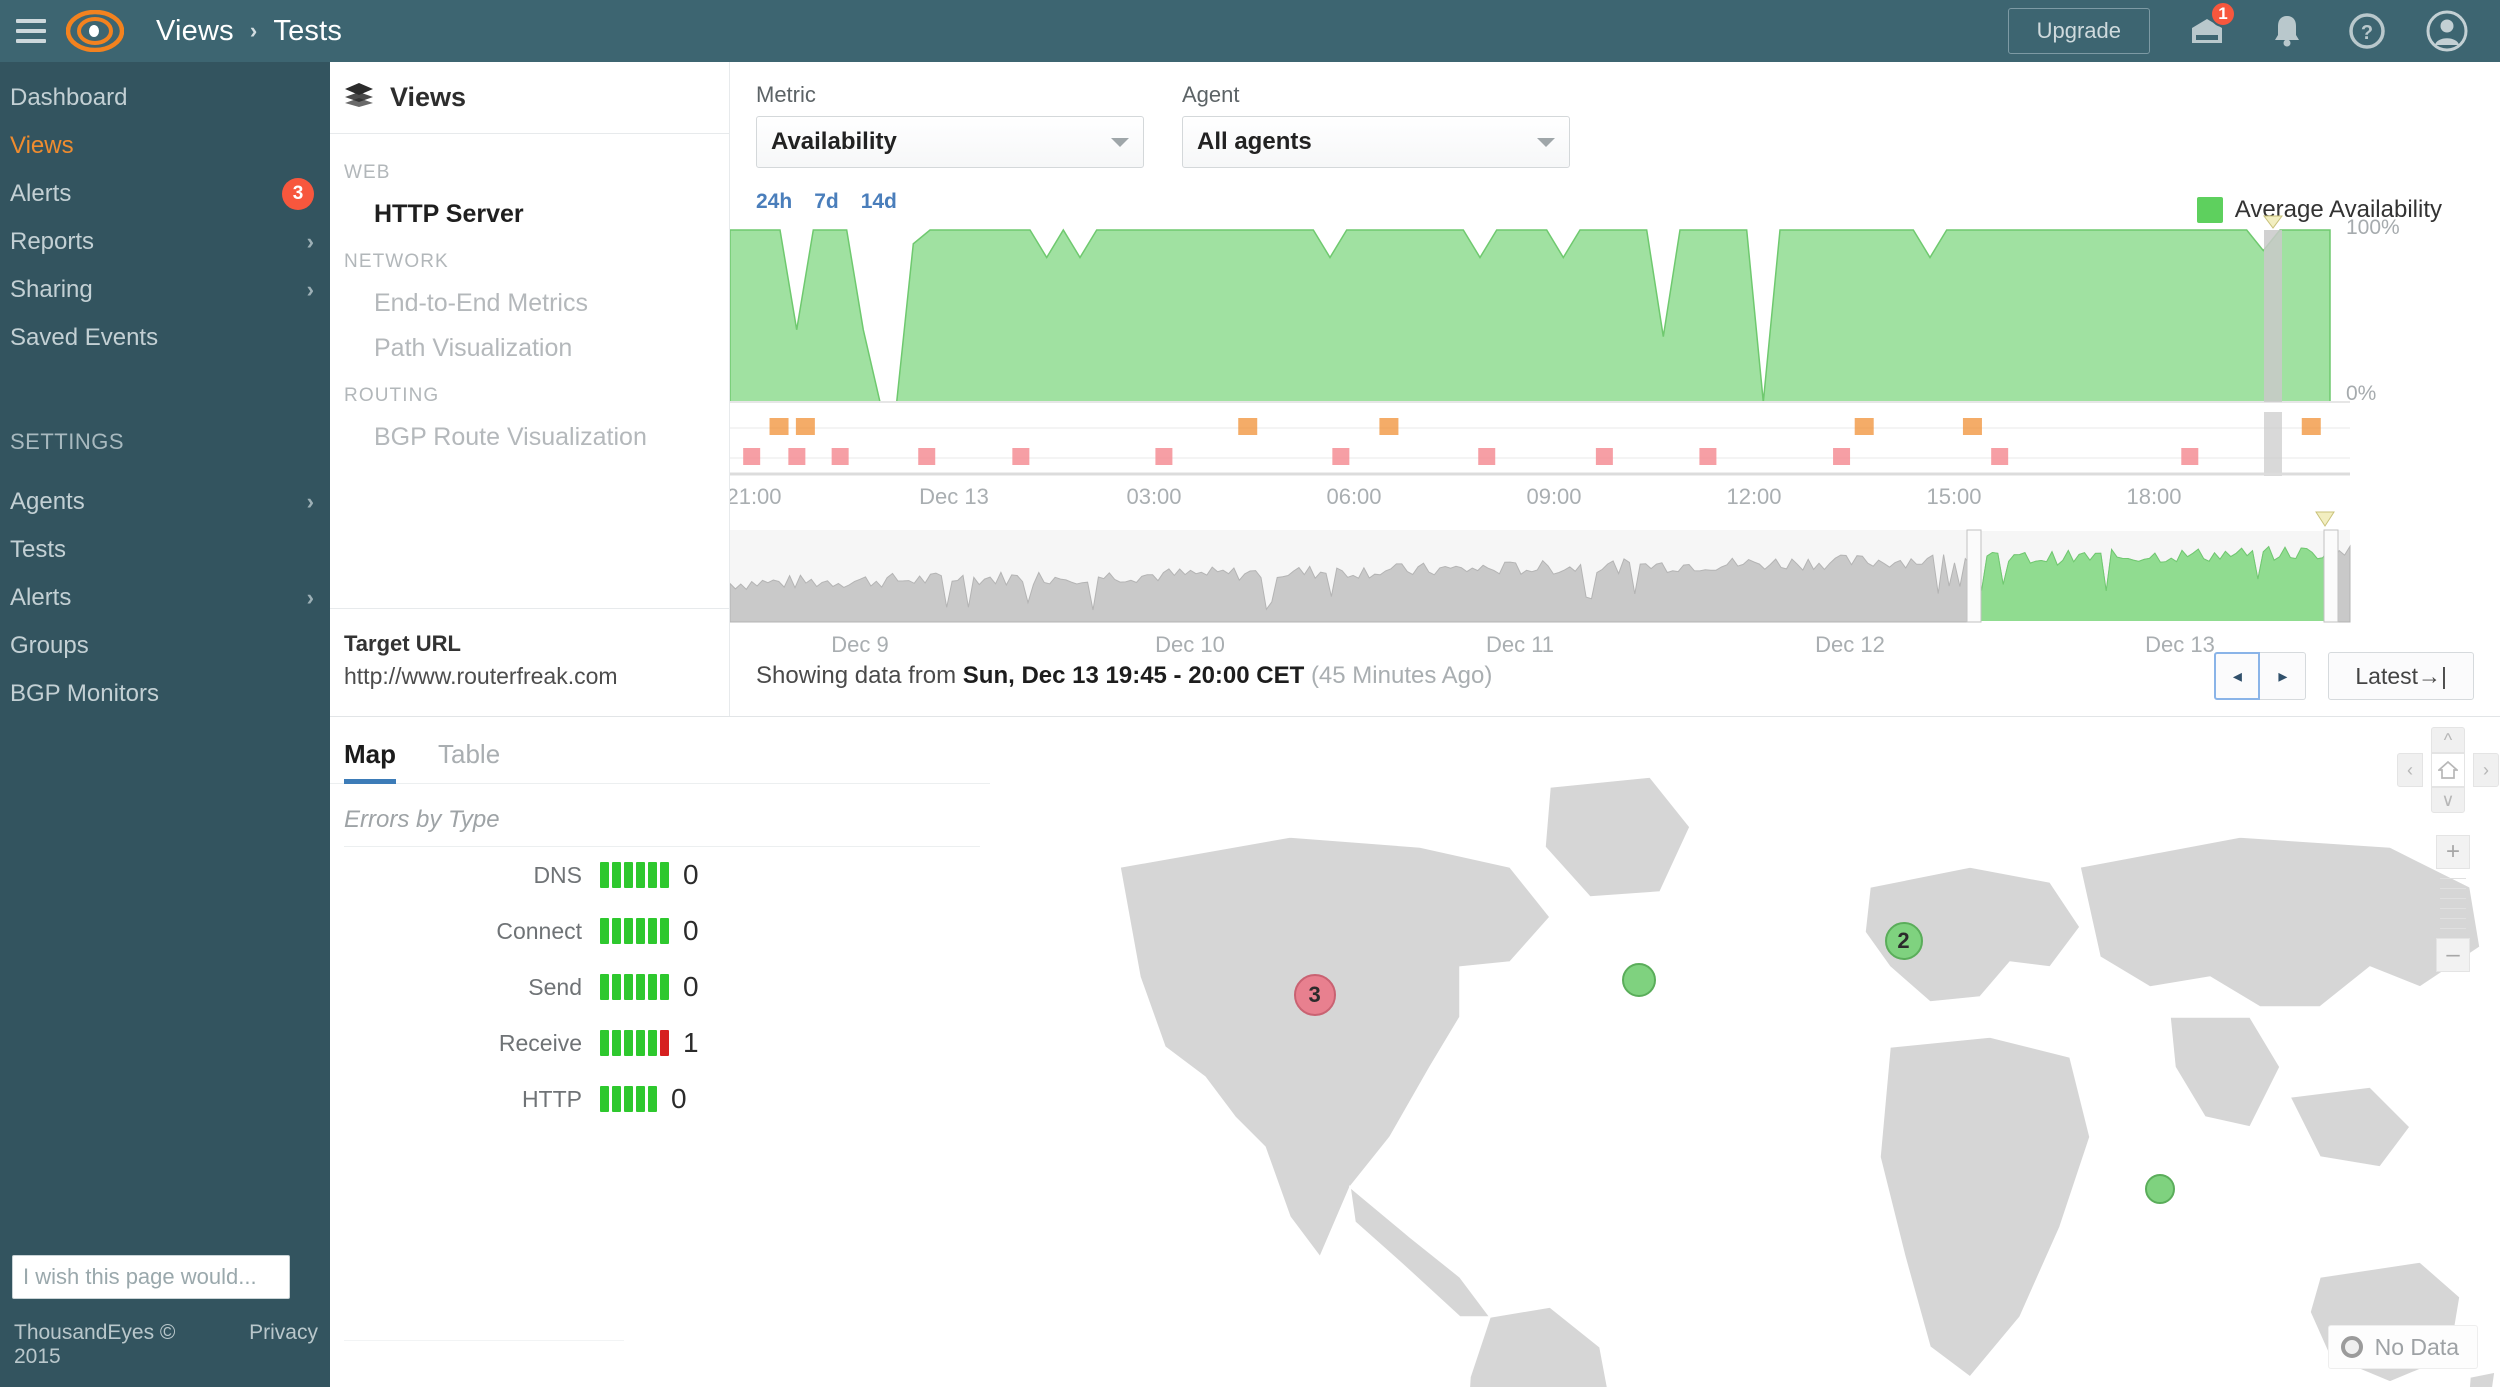  What do you see at coordinates (2447, 31) in the screenshot?
I see `avatar` at bounding box center [2447, 31].